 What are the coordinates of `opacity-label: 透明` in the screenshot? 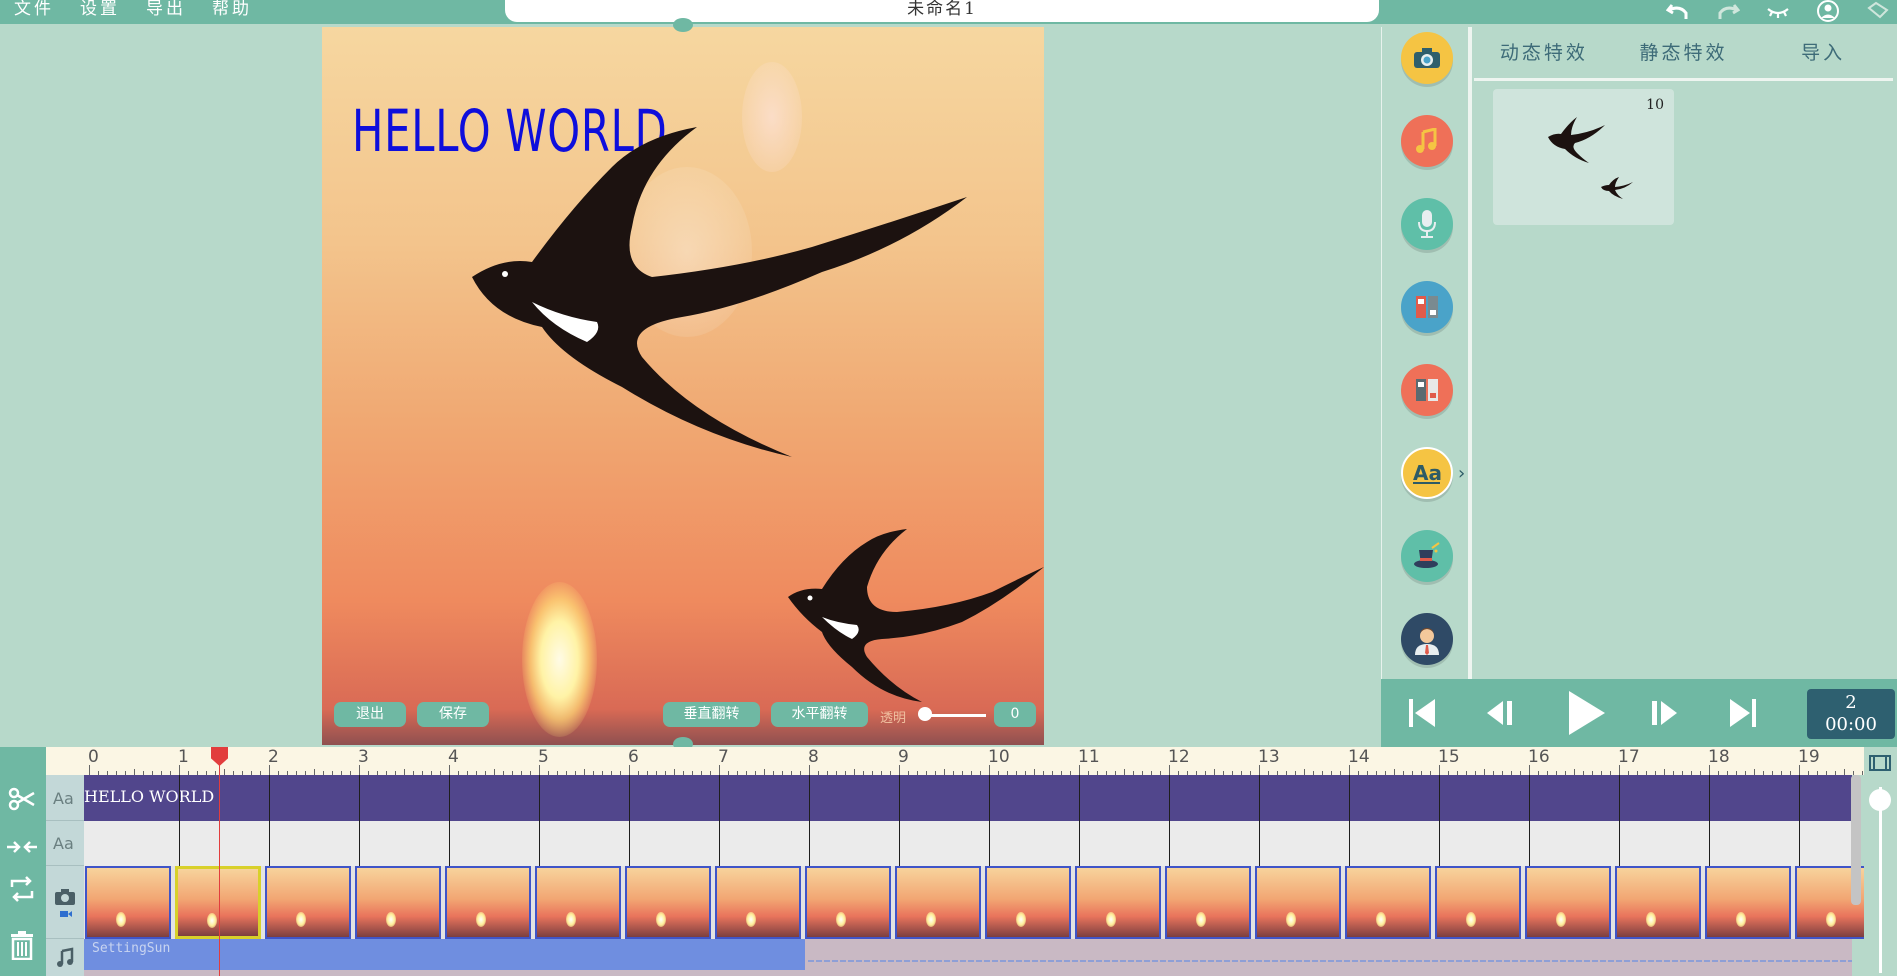 It's located at (893, 718).